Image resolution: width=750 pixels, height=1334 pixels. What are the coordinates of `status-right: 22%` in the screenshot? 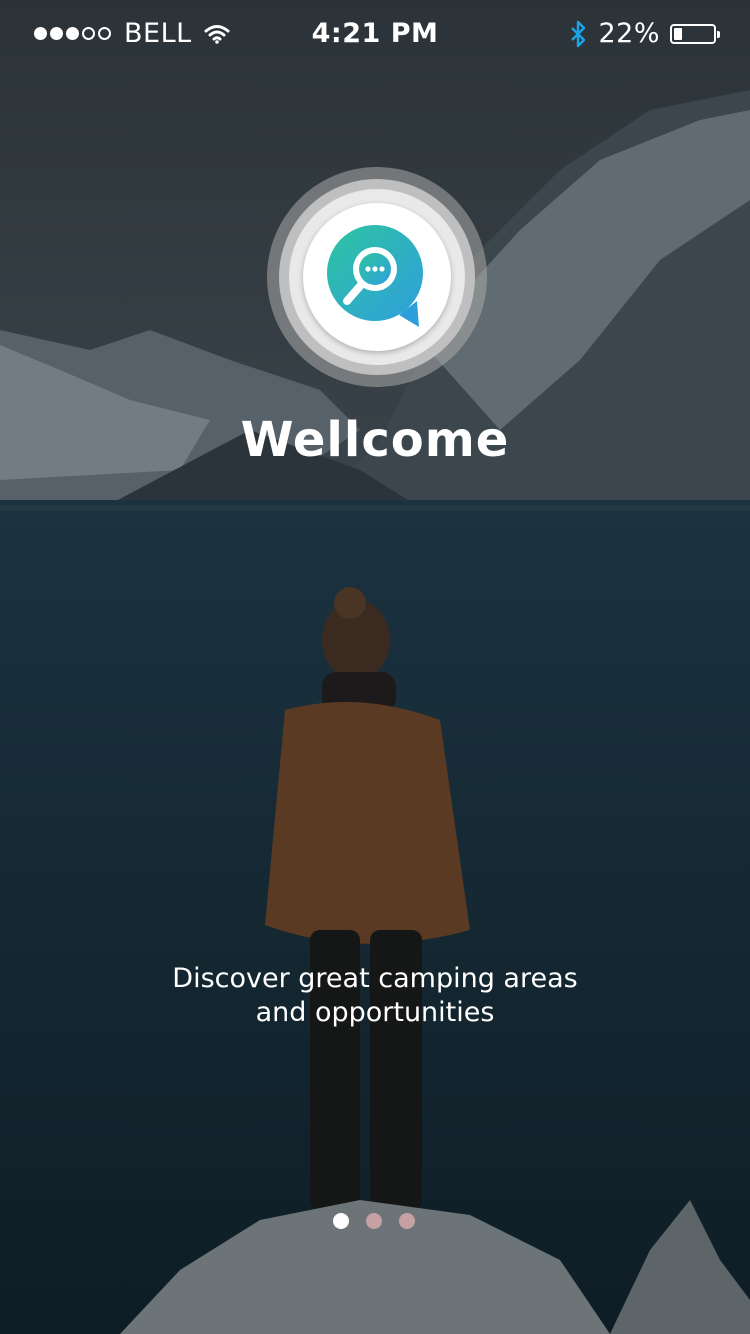 It's located at (645, 33).